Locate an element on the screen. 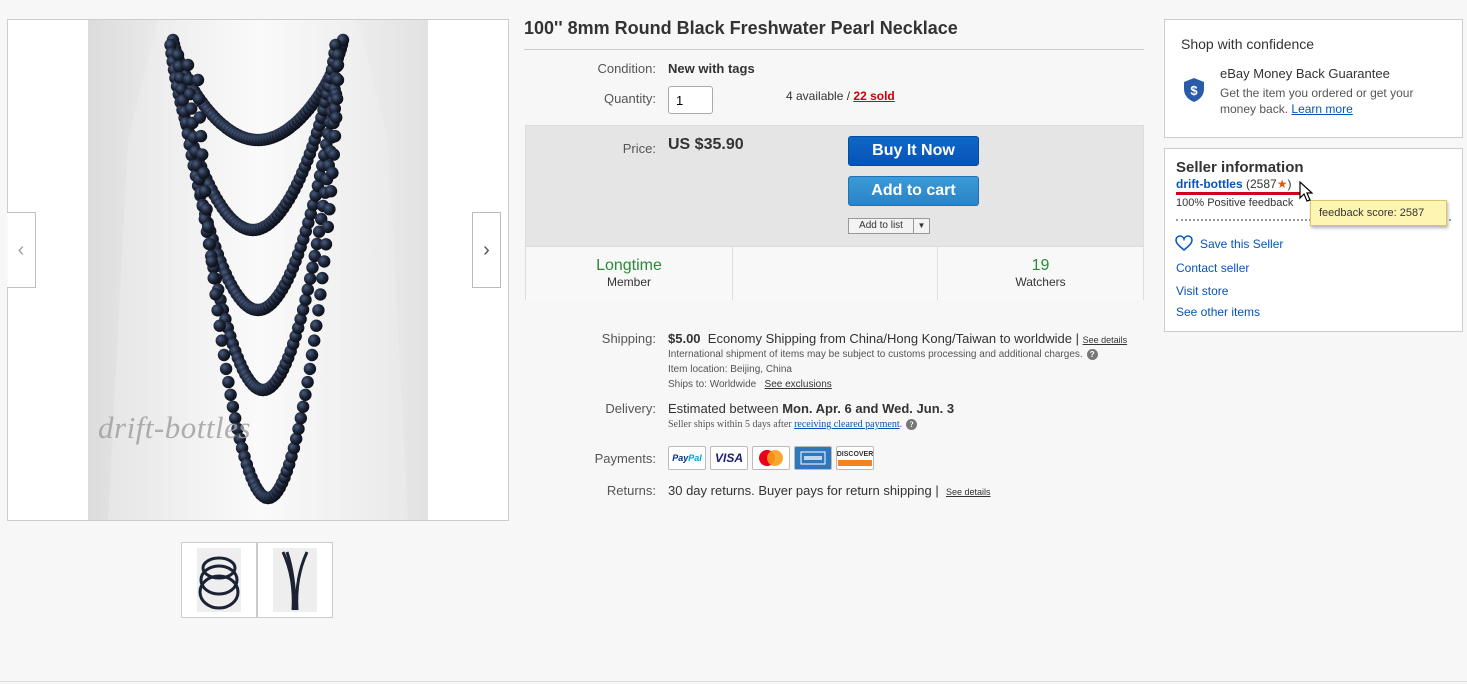  learn-more-link: Learn more is located at coordinates (1321, 109).